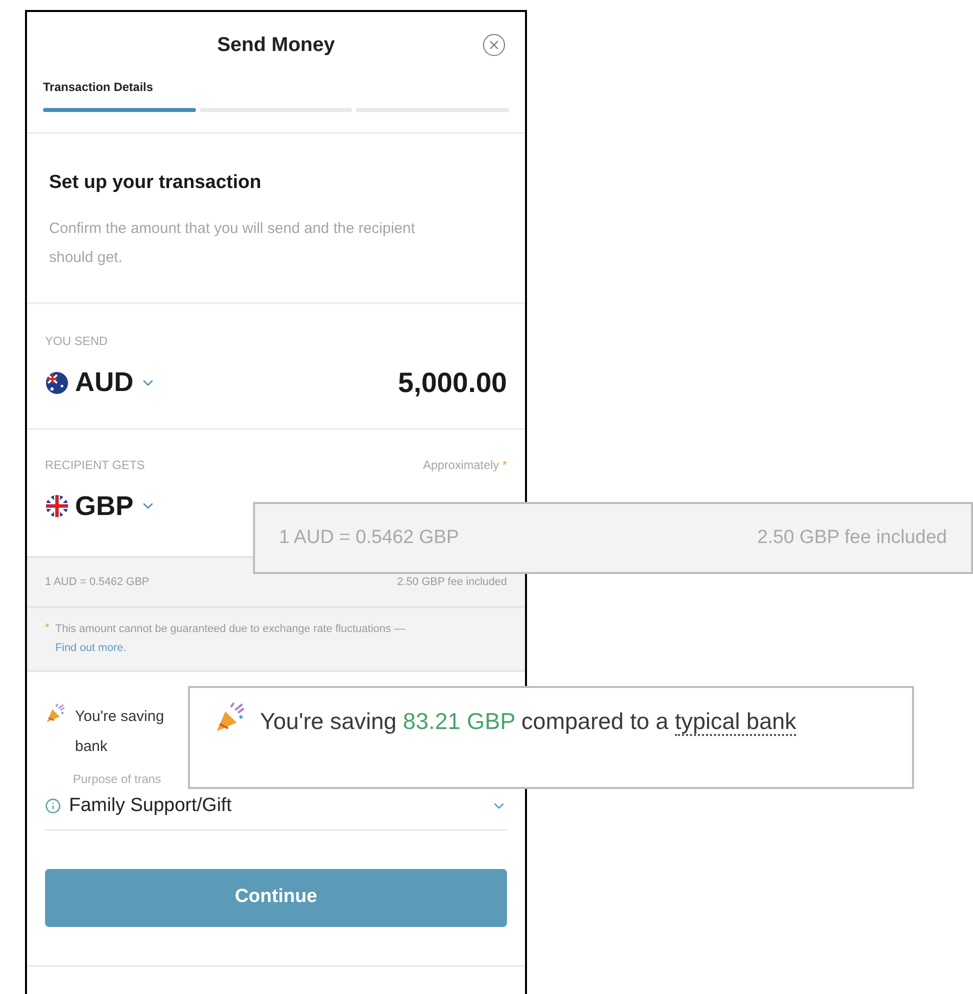 The image size is (973, 994). I want to click on currency-selector: GBP, so click(100, 506).